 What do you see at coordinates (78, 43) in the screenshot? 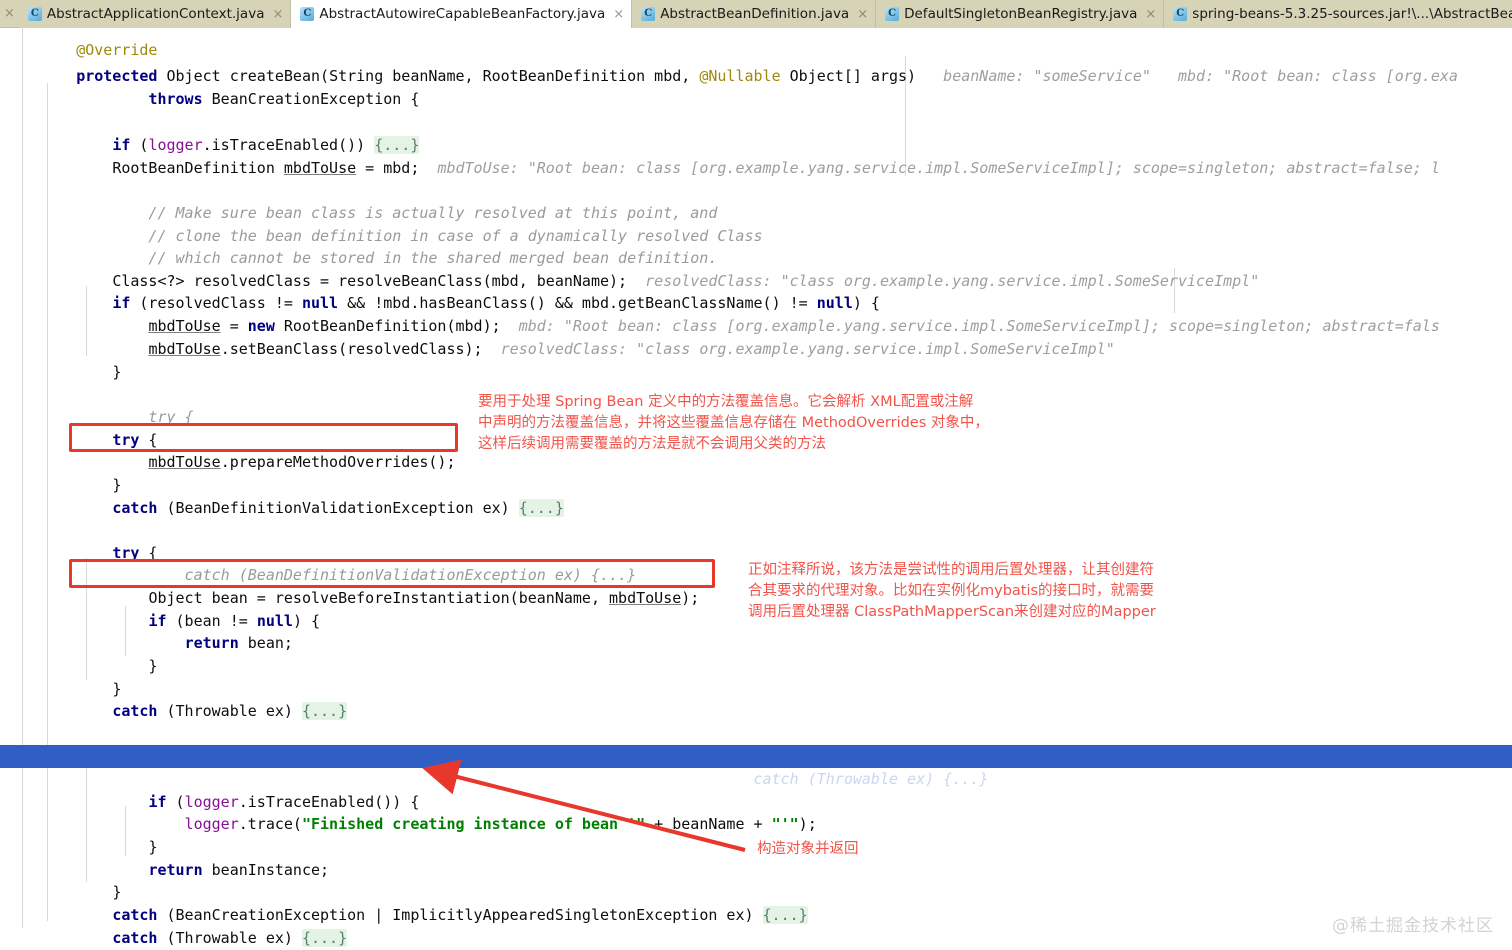
I see `code-line: @Override` at bounding box center [78, 43].